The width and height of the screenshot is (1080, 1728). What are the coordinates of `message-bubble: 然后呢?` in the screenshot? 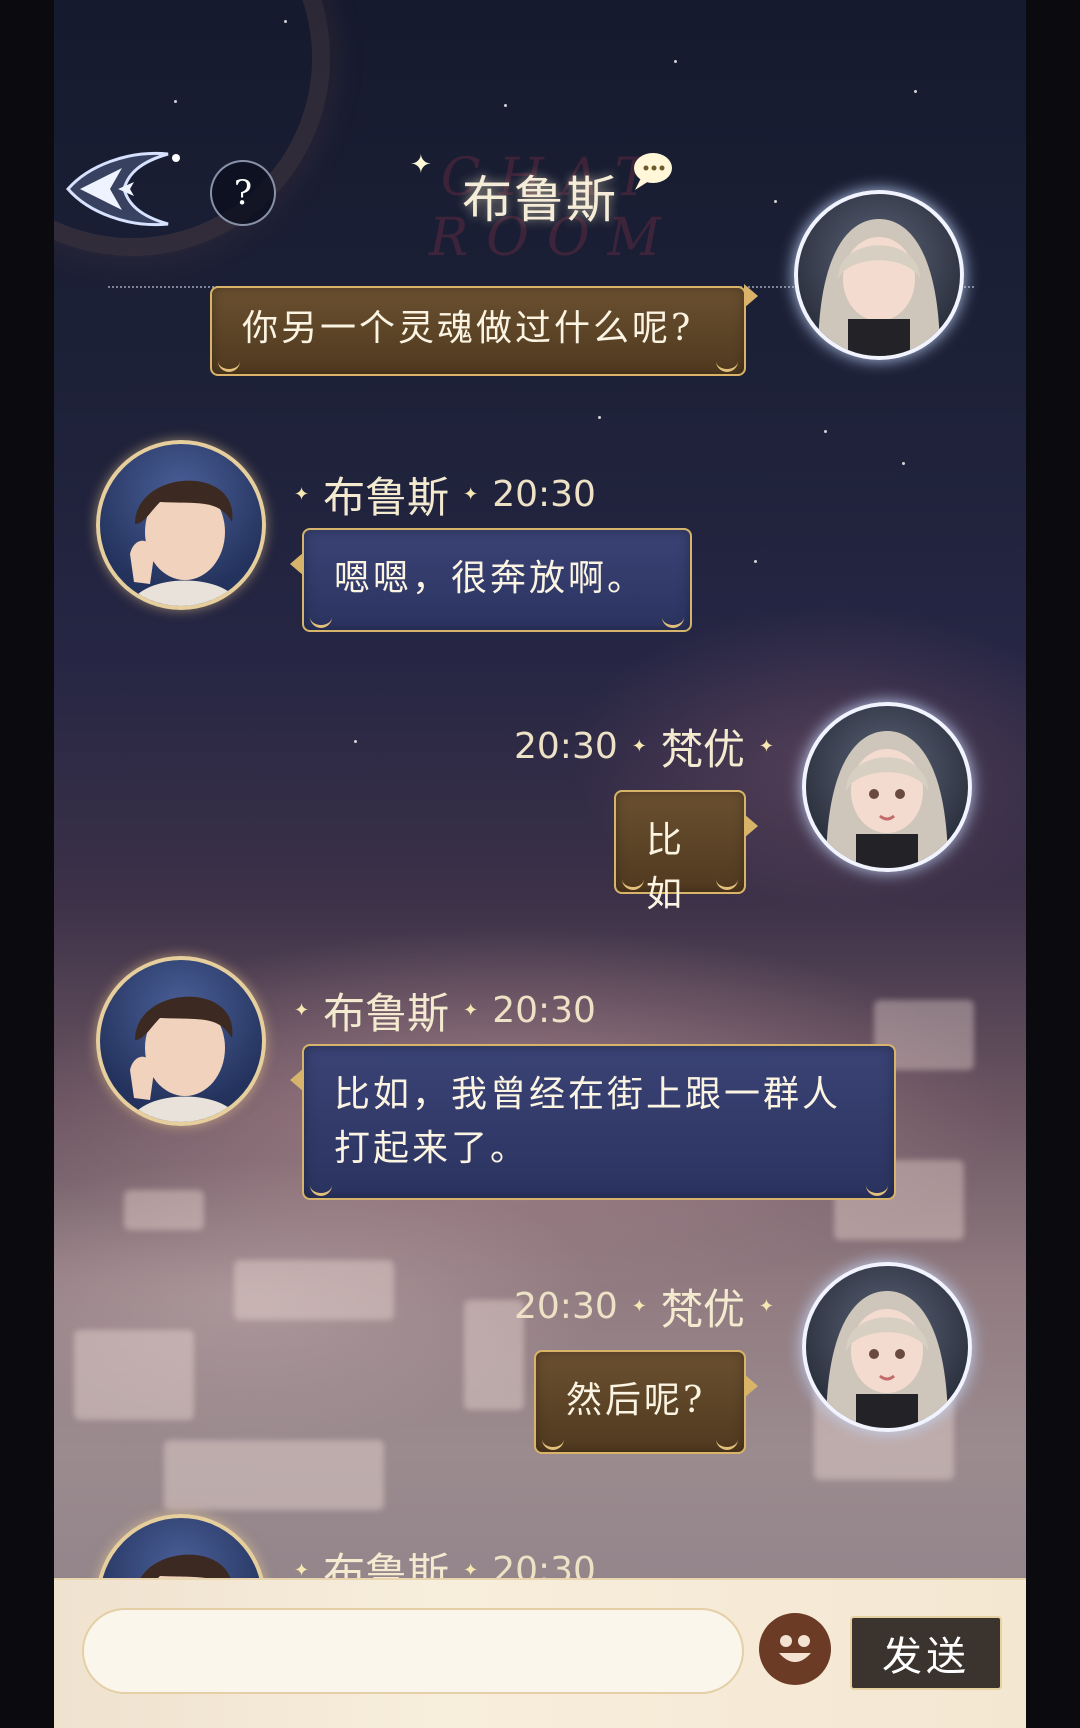 It's located at (646, 1402).